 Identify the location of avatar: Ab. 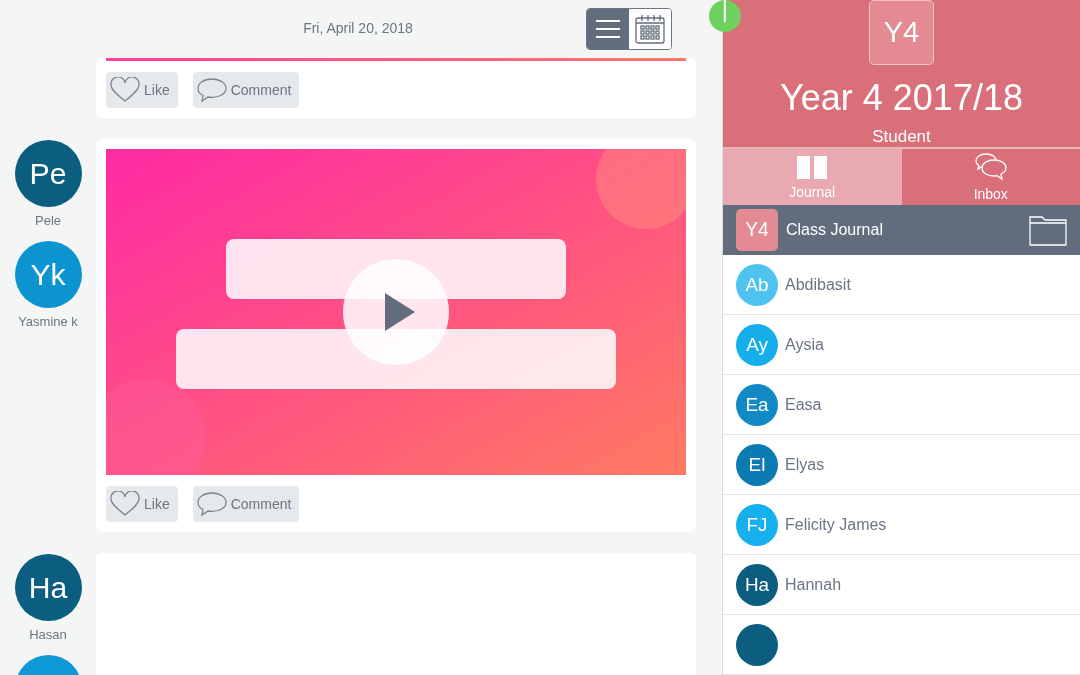
(757, 284).